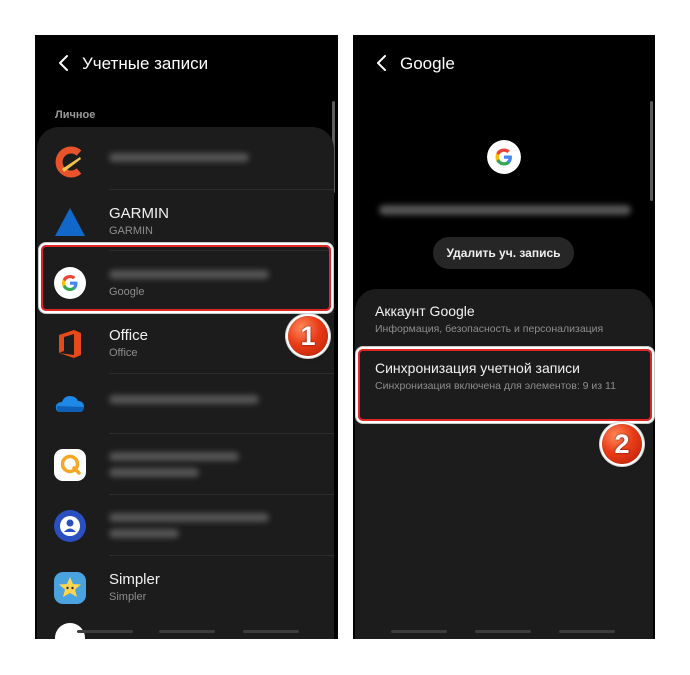 The image size is (690, 675). What do you see at coordinates (70, 588) in the screenshot?
I see `simpler-icon` at bounding box center [70, 588].